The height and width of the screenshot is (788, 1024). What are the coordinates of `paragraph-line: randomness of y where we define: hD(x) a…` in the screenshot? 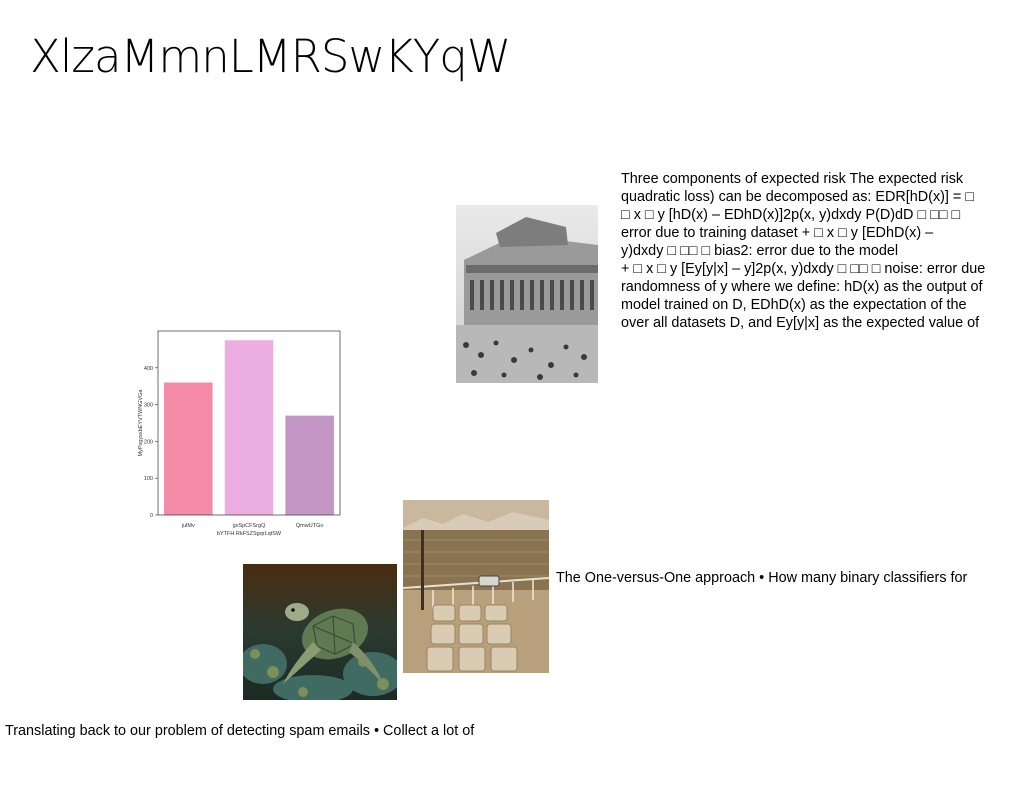 It's located at (802, 287).